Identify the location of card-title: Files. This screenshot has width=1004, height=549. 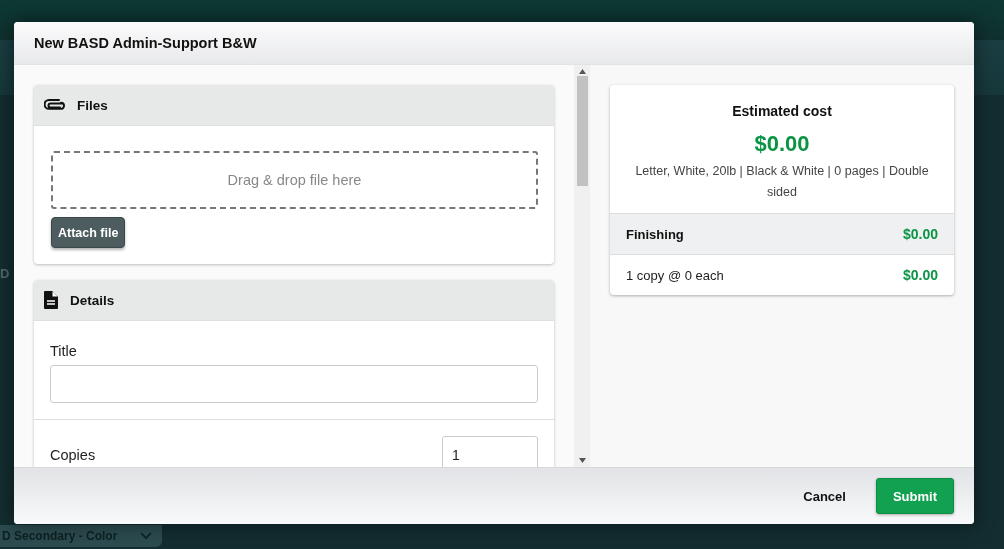
(92, 105).